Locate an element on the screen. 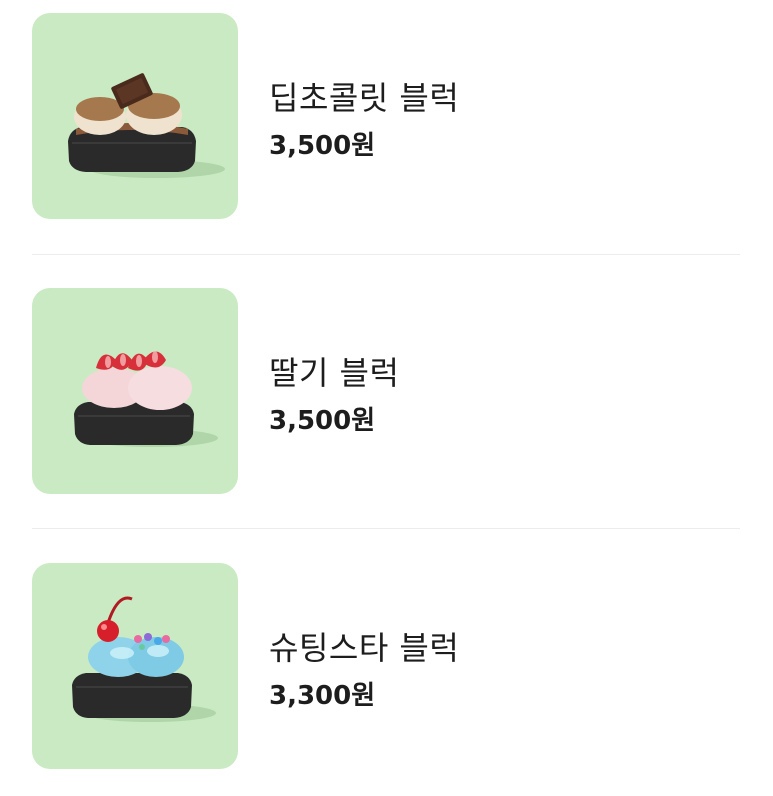 This screenshot has height=796, width=773. item-name: 딥초콜릿 블럭 is located at coordinates (364, 98).